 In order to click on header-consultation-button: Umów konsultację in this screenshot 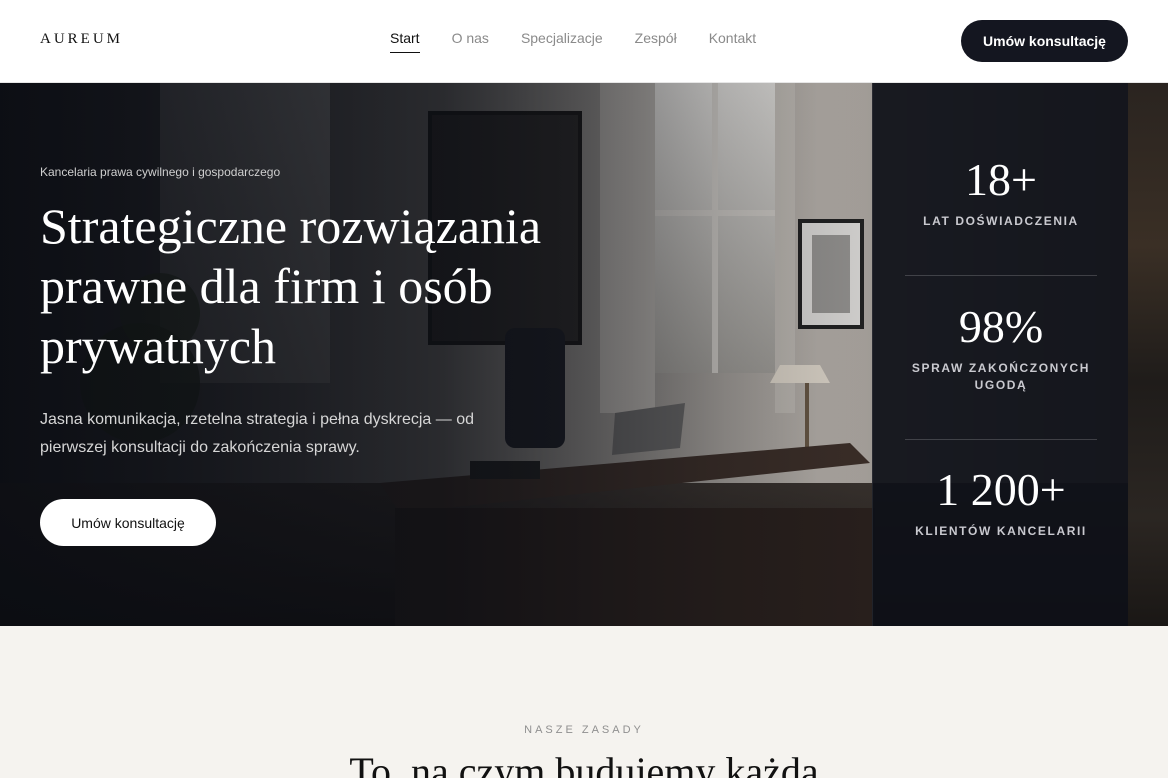, I will do `click(1044, 41)`.